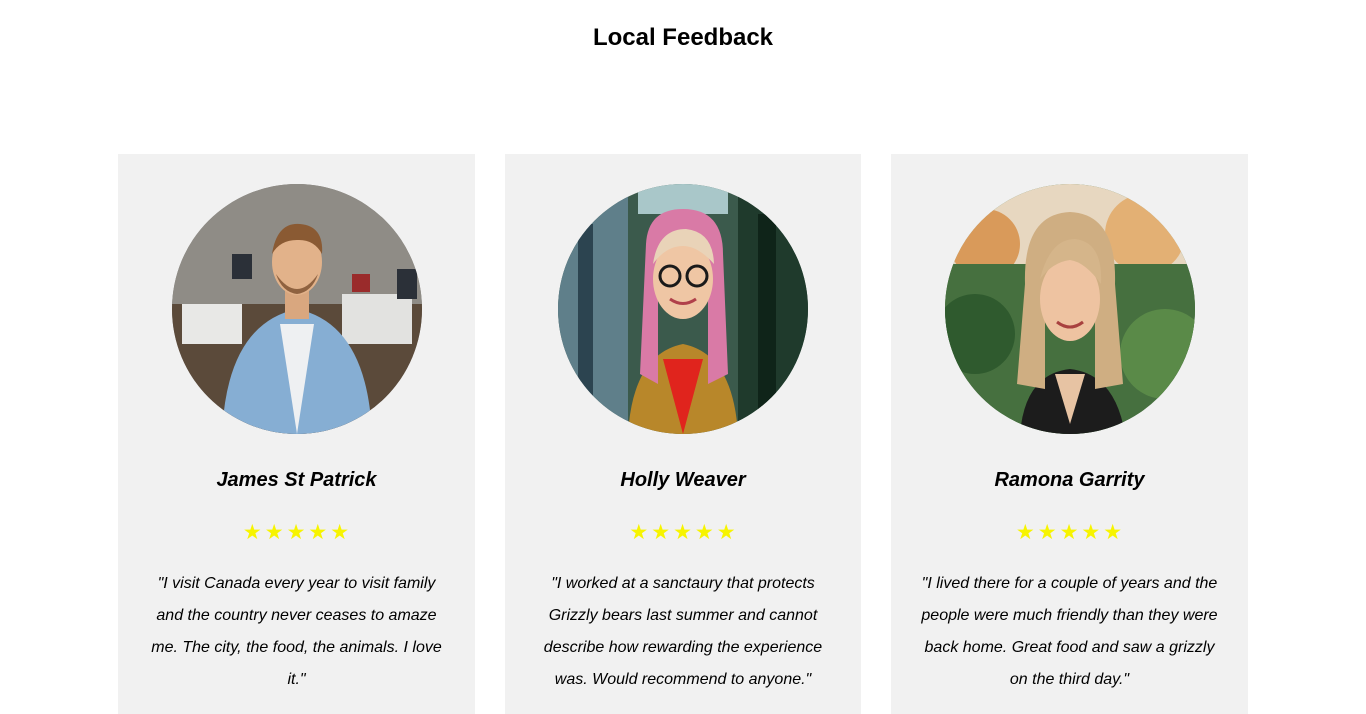 The image size is (1366, 714). I want to click on woman-with-glasses-photo, so click(683, 309).